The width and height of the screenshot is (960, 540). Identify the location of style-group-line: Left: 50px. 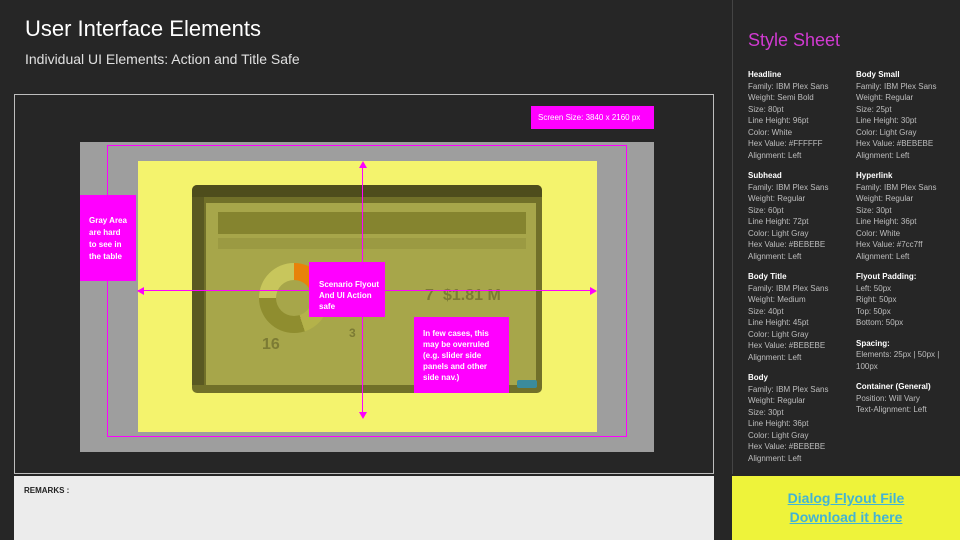
(874, 288).